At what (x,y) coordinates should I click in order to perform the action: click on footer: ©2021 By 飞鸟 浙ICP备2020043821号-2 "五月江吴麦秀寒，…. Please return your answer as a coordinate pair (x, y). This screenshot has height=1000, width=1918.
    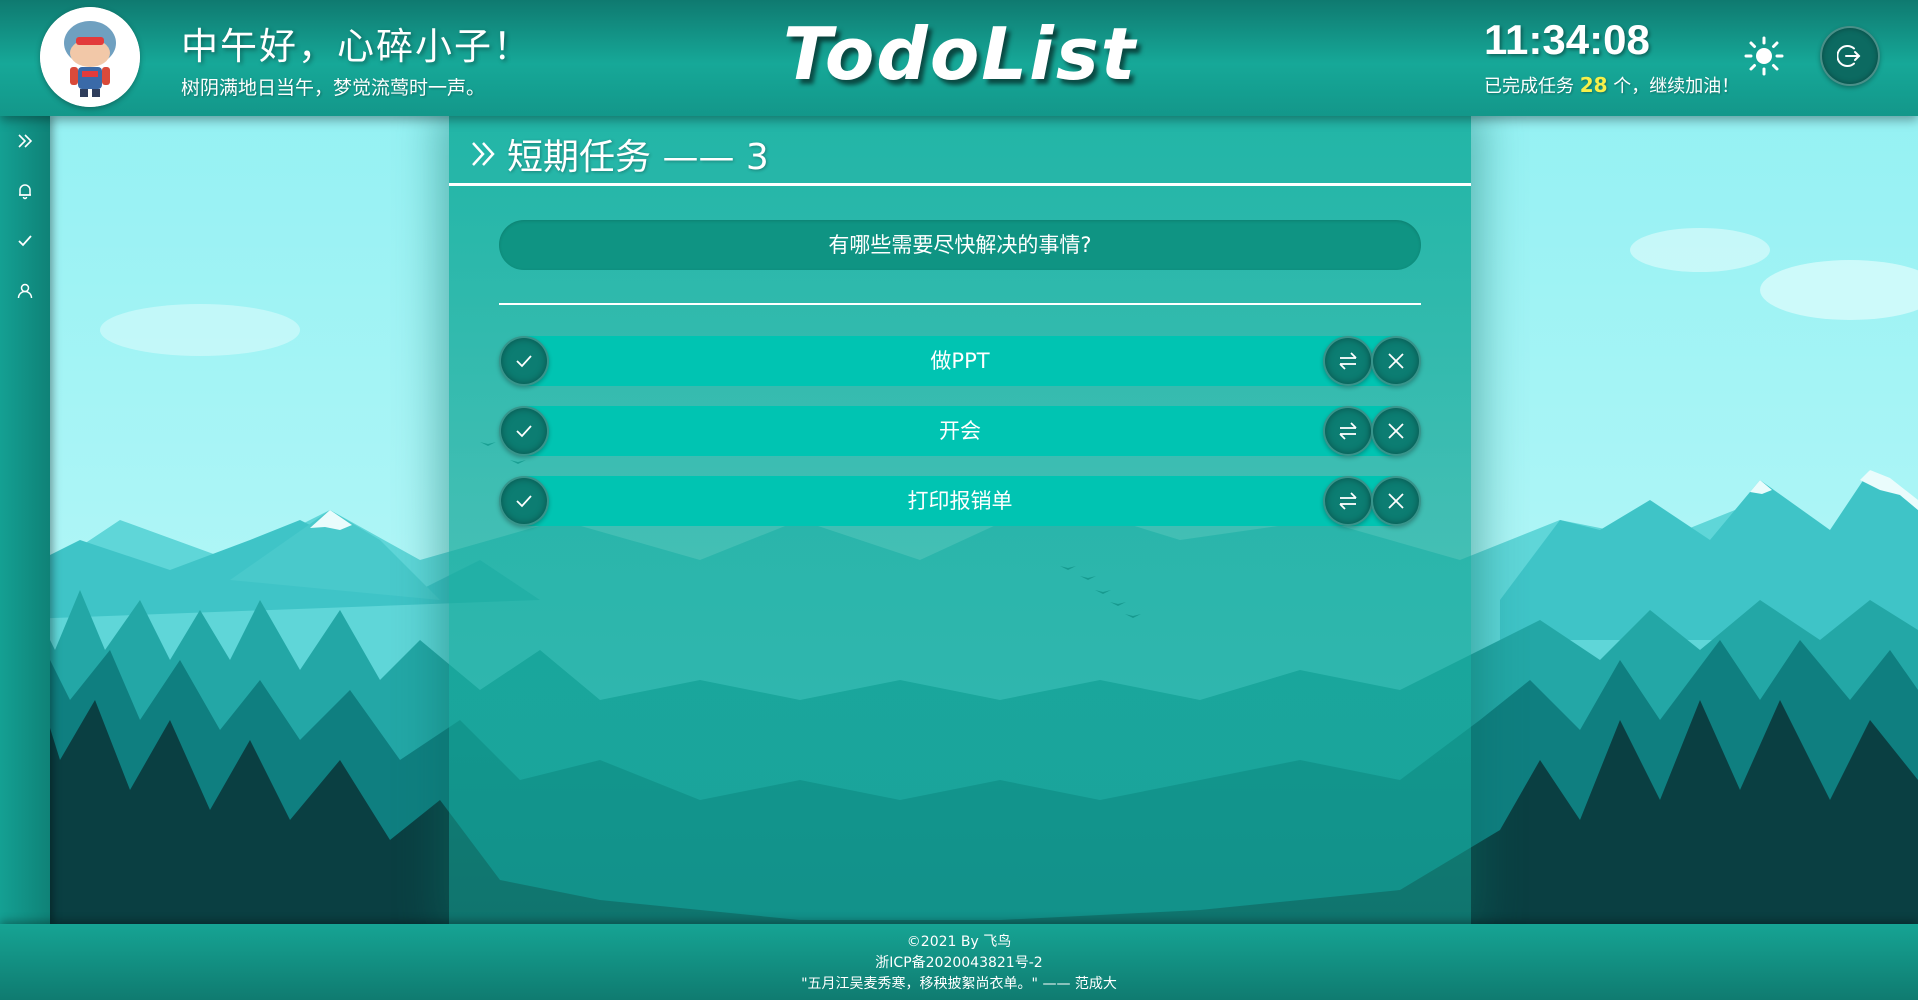
    Looking at the image, I should click on (959, 962).